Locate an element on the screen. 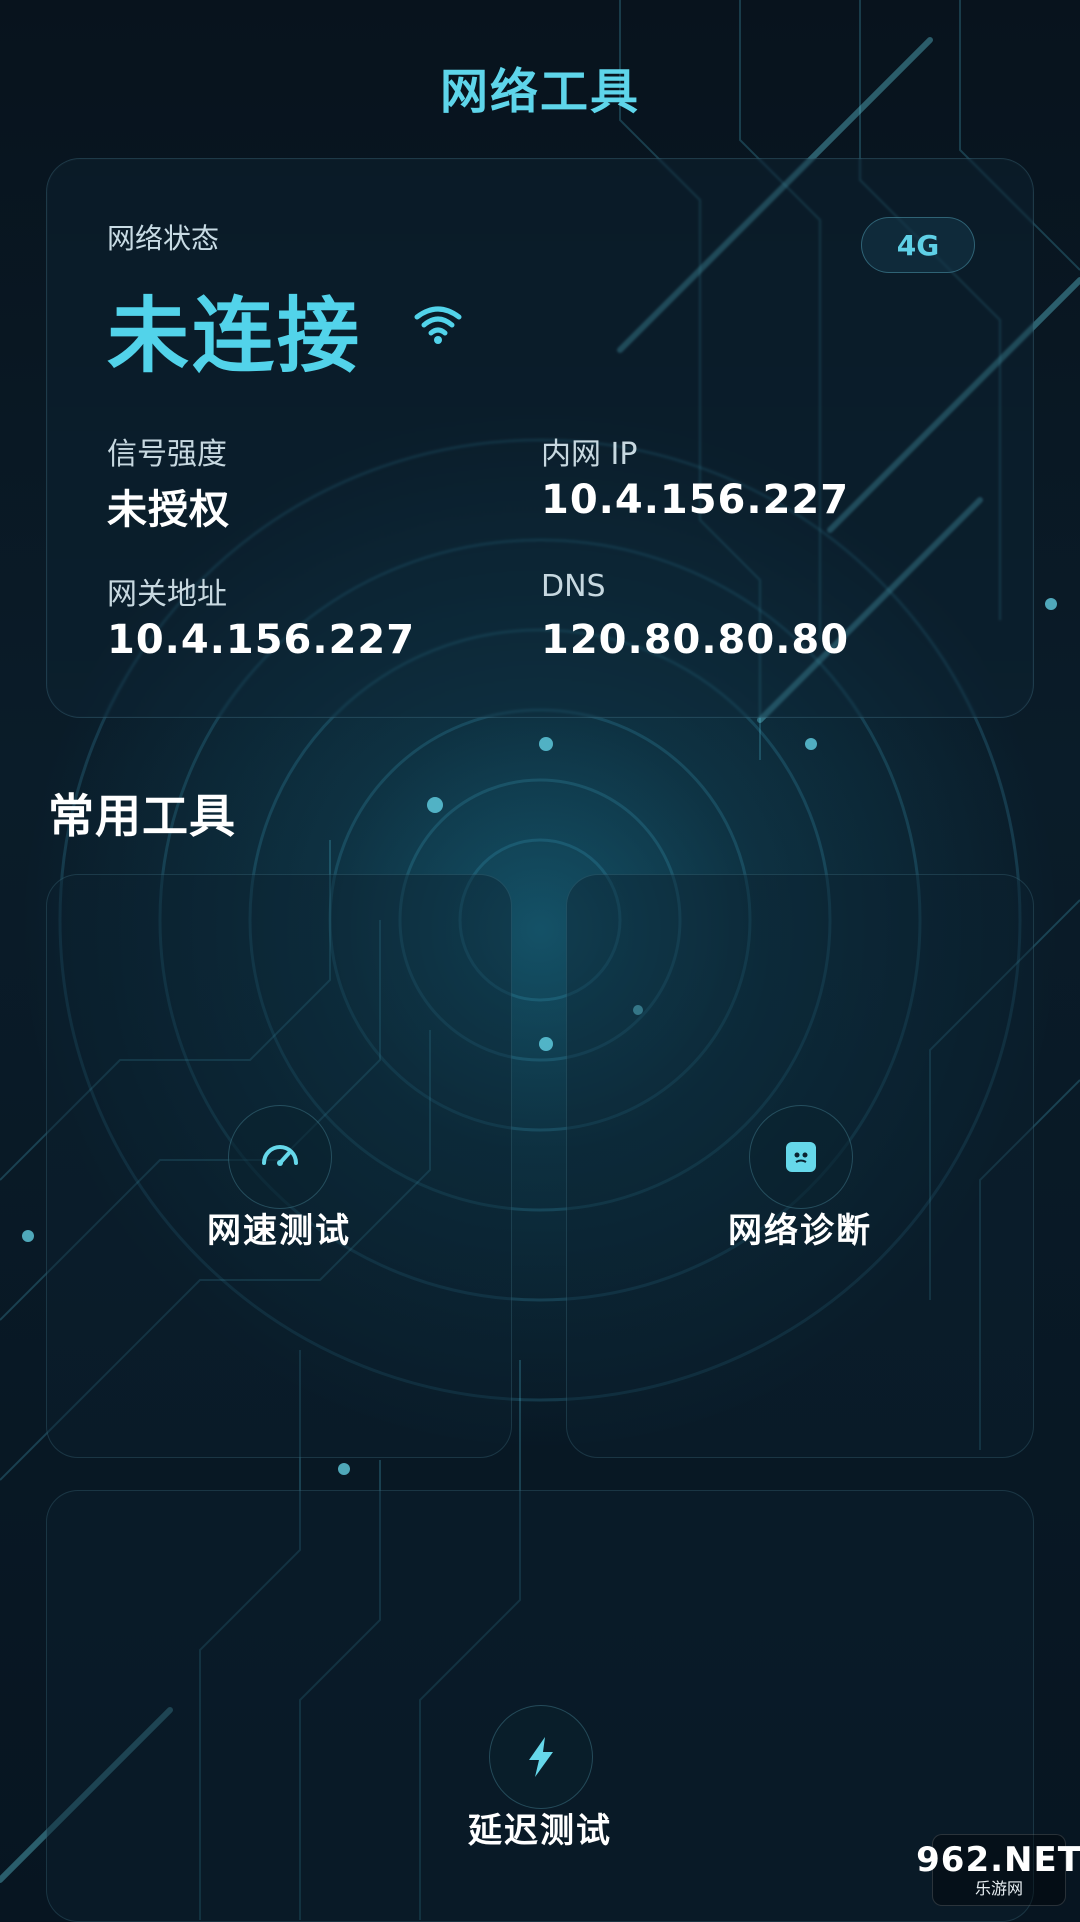  tool-diagnosis-label: 网络诊断 is located at coordinates (800, 1231).